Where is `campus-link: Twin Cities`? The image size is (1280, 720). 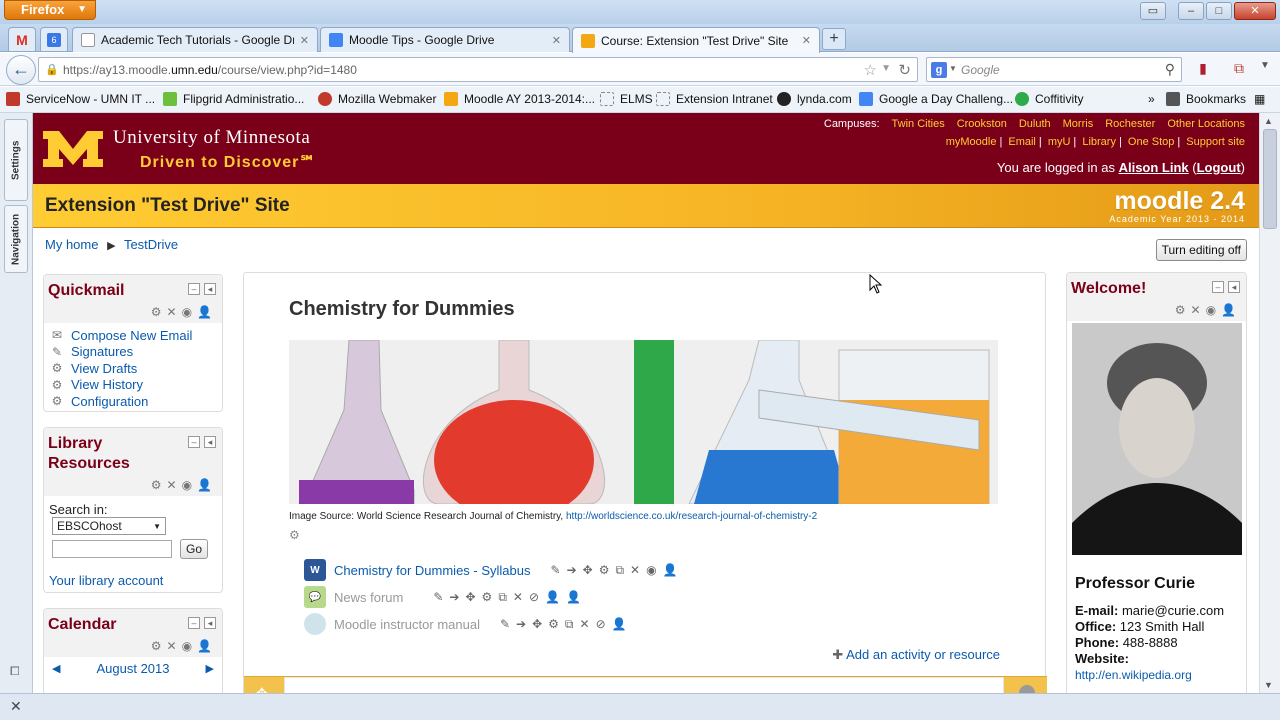 campus-link: Twin Cities is located at coordinates (918, 124).